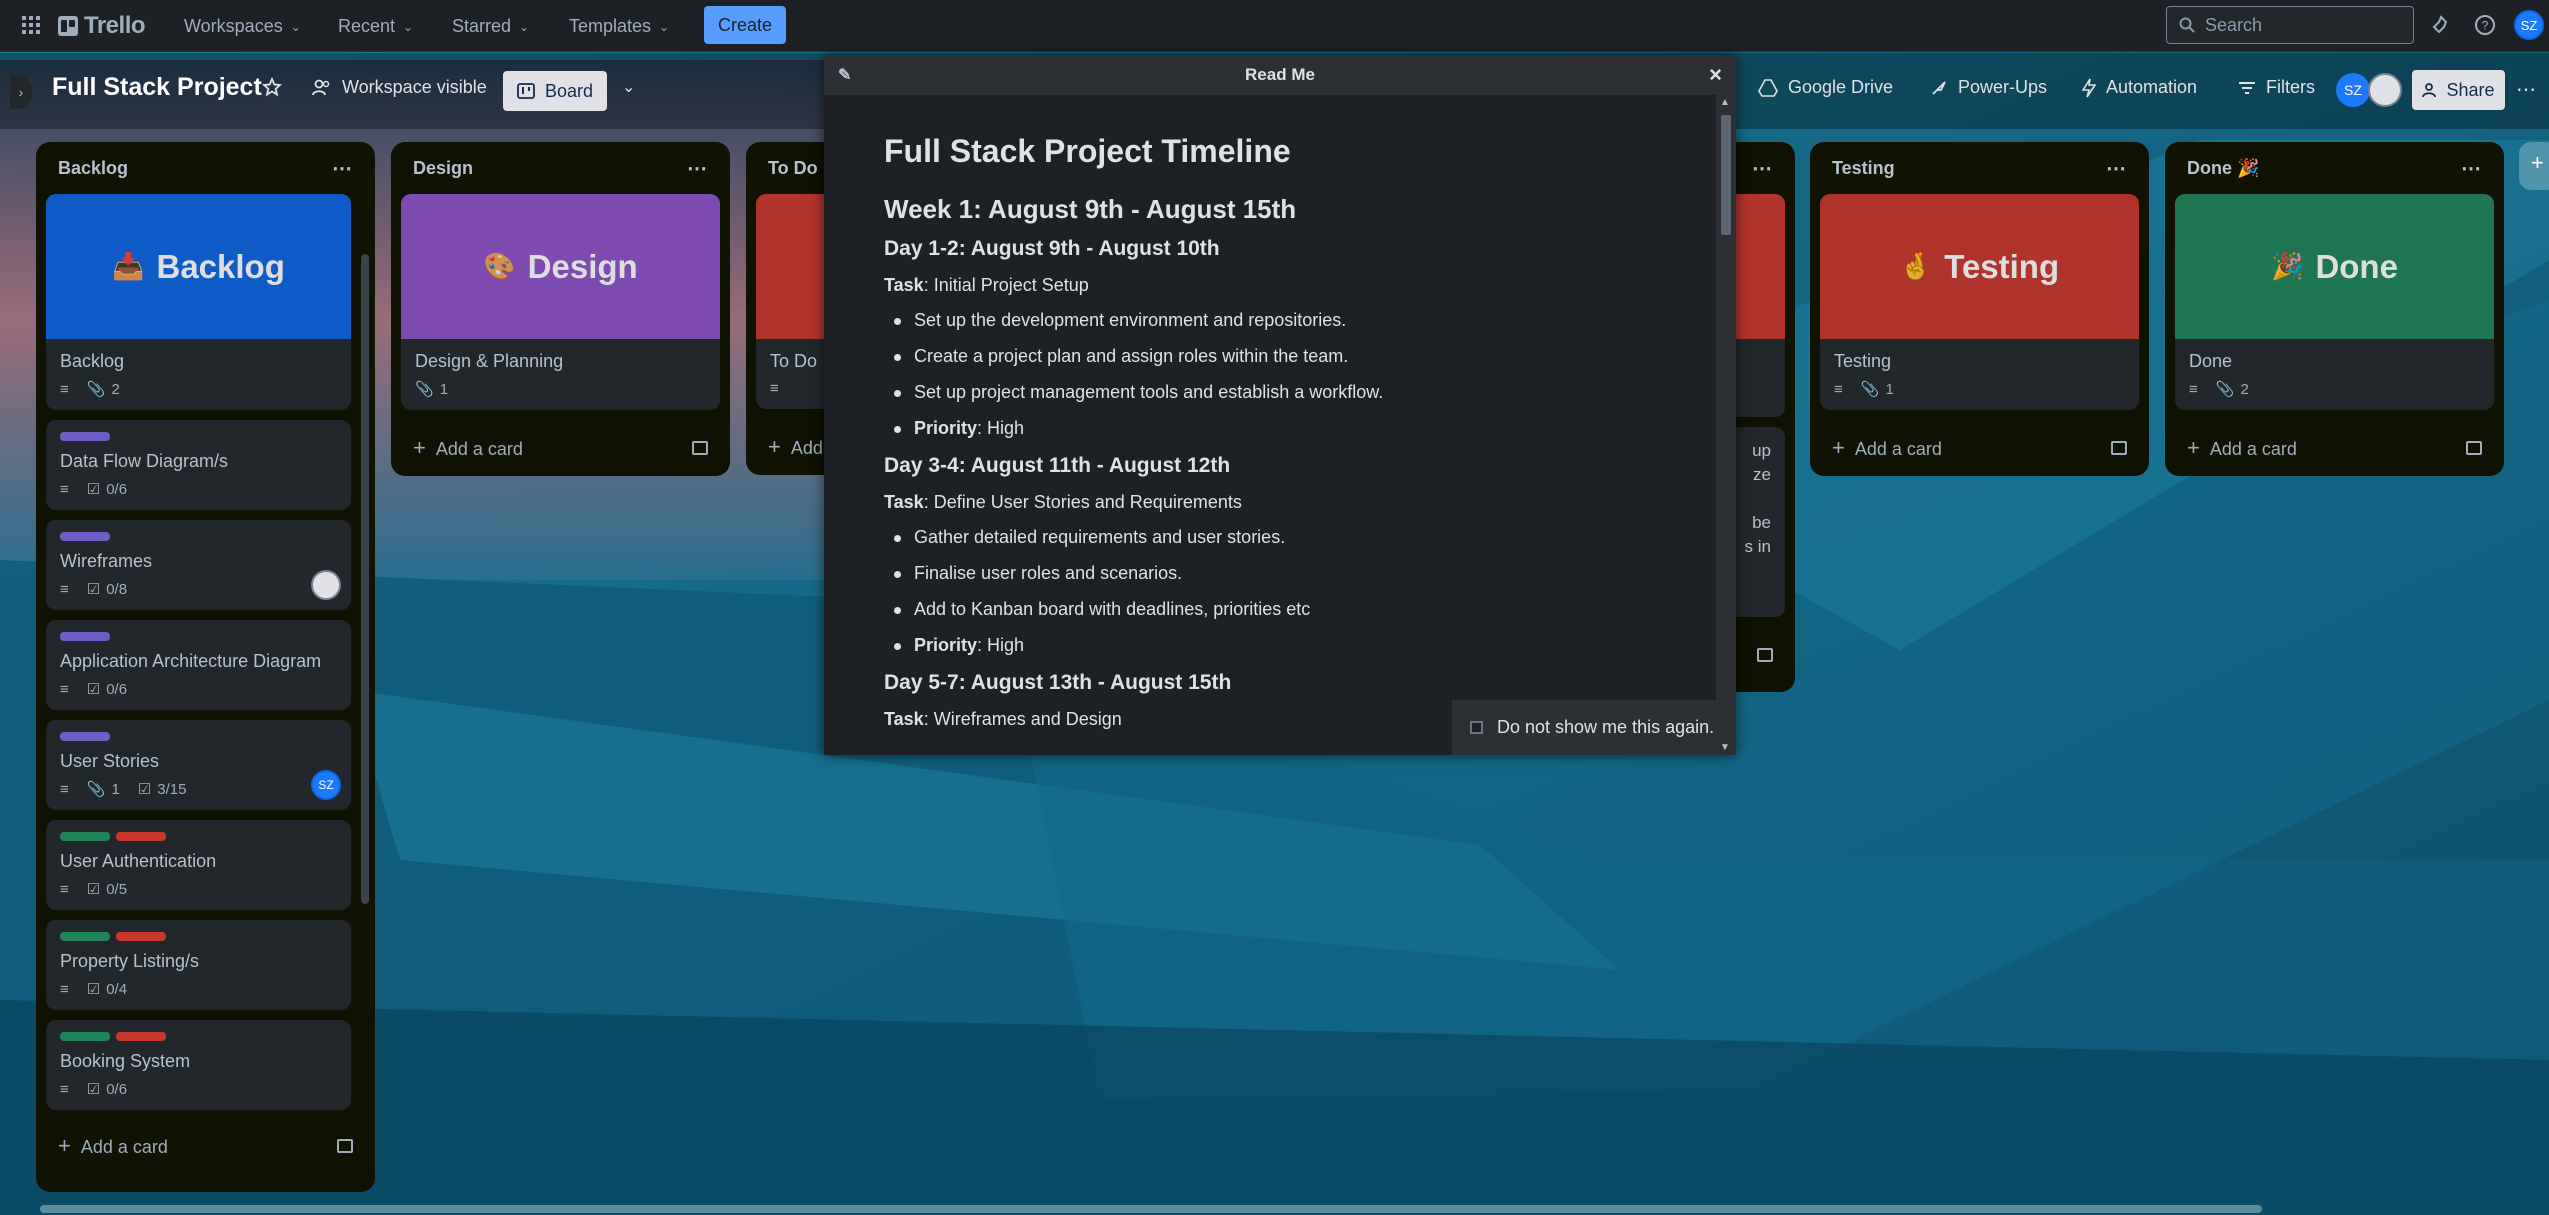  What do you see at coordinates (1726, 425) in the screenshot?
I see `modal-scrollbar: ▲ ▼` at bounding box center [1726, 425].